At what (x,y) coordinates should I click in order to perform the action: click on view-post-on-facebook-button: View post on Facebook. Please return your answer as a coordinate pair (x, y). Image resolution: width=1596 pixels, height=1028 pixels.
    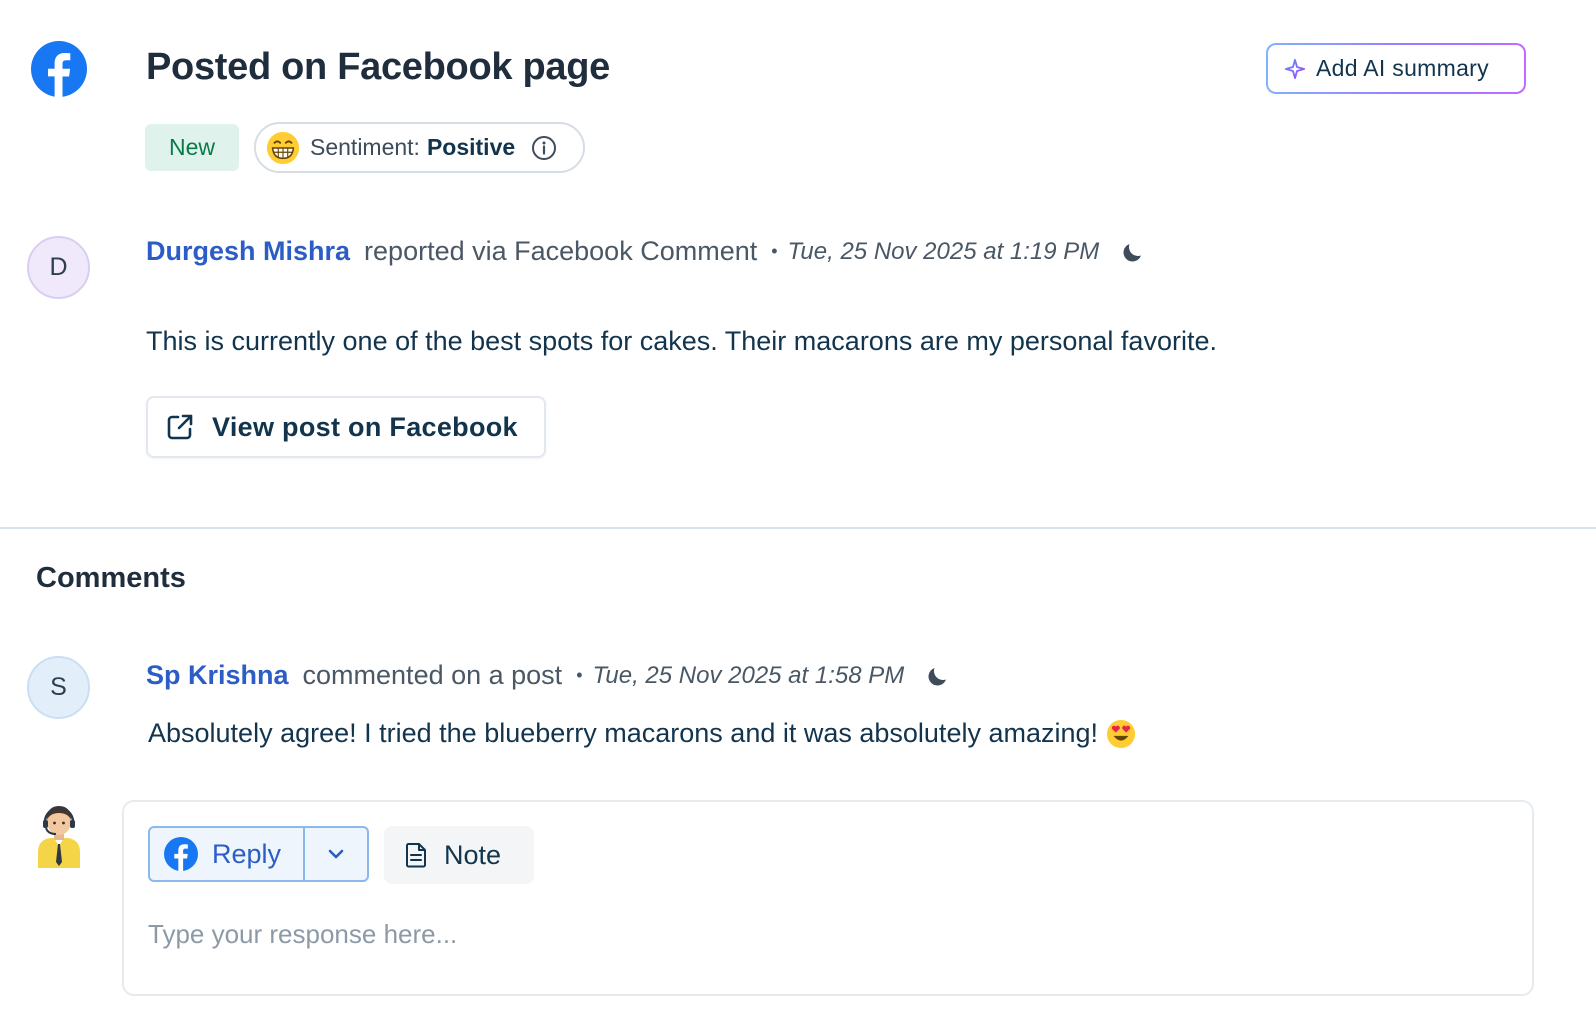
    Looking at the image, I should click on (346, 427).